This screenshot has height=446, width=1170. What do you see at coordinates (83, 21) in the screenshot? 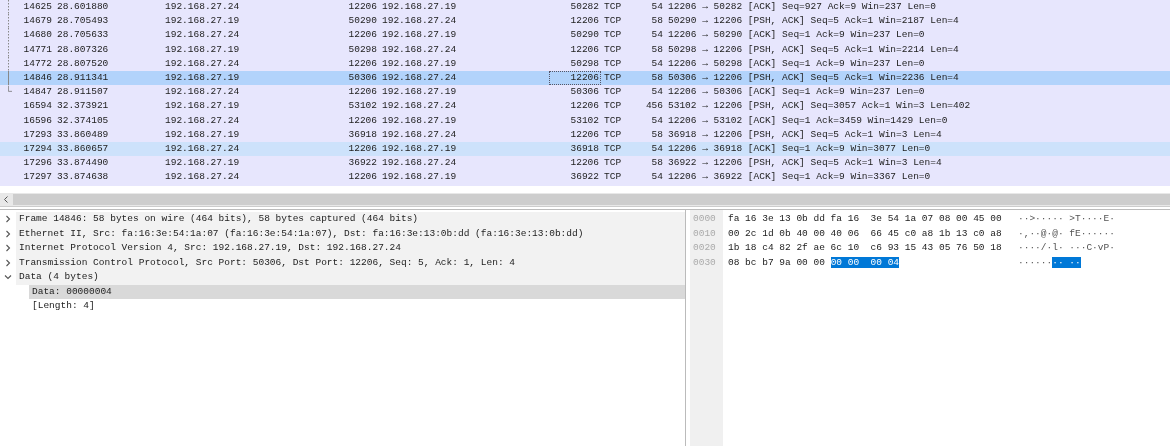
I see `table-cell-text: 28.705493` at bounding box center [83, 21].